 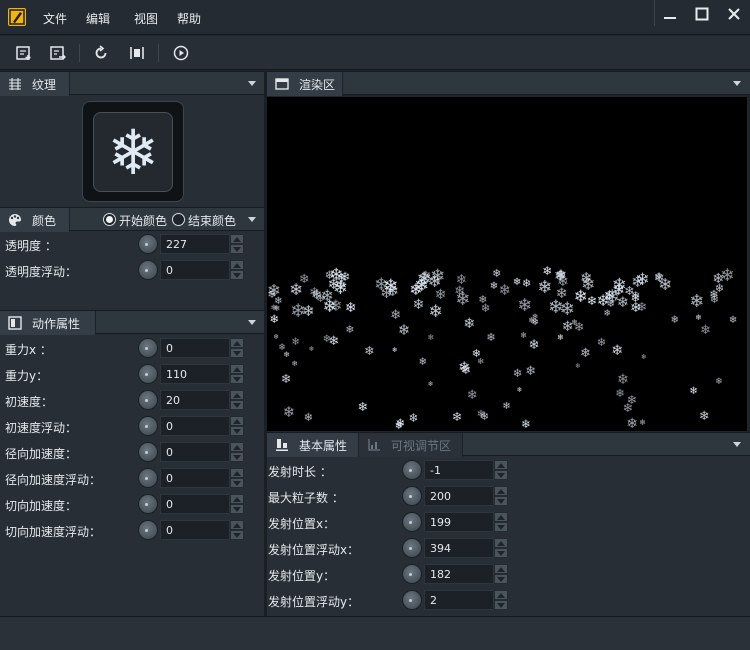 What do you see at coordinates (195, 348) in the screenshot?
I see `gravity-x-input: 0` at bounding box center [195, 348].